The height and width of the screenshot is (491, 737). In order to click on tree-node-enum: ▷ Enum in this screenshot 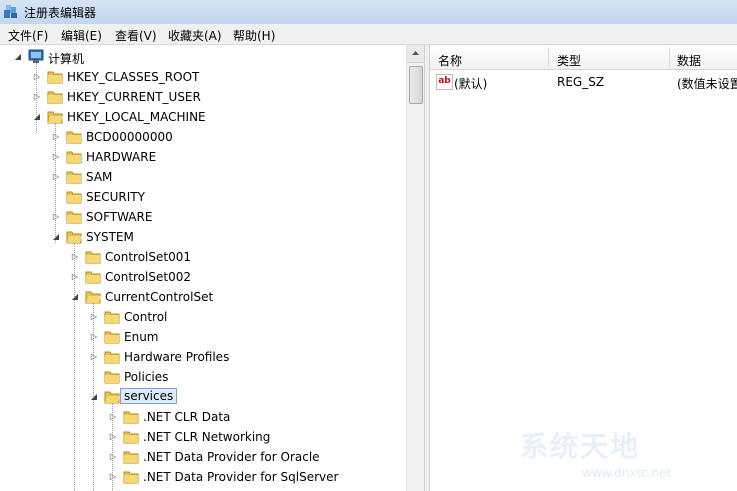, I will do `click(150, 337)`.